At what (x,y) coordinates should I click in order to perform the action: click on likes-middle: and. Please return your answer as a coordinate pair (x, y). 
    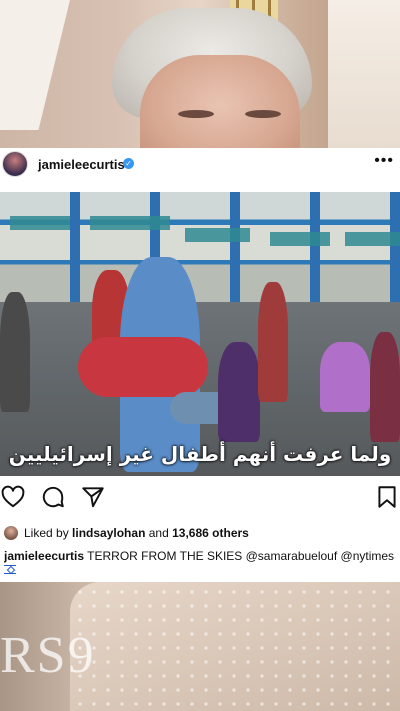
    Looking at the image, I should click on (158, 533).